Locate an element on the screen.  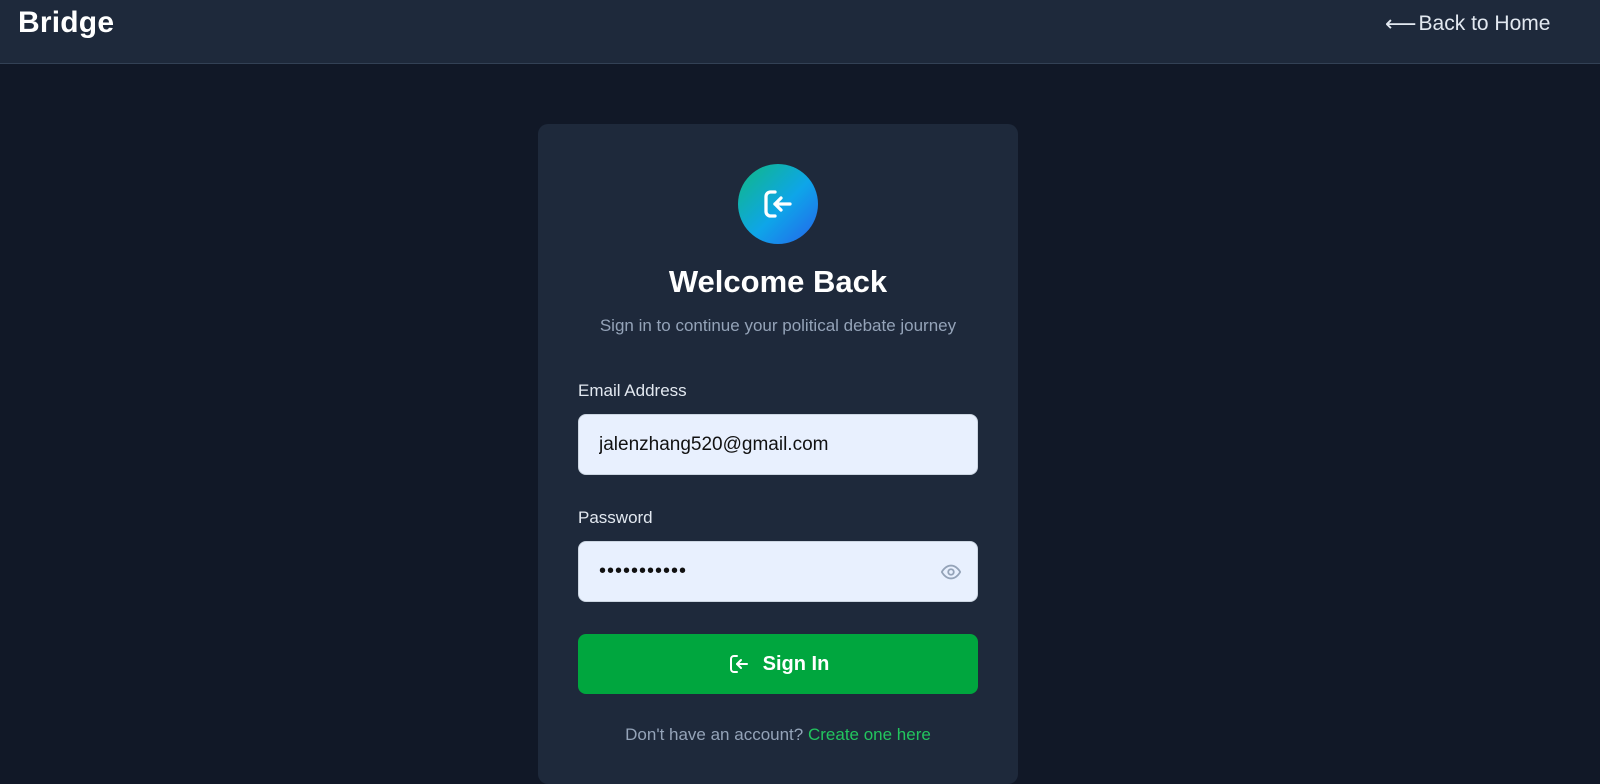
email-field is located at coordinates (778, 444).